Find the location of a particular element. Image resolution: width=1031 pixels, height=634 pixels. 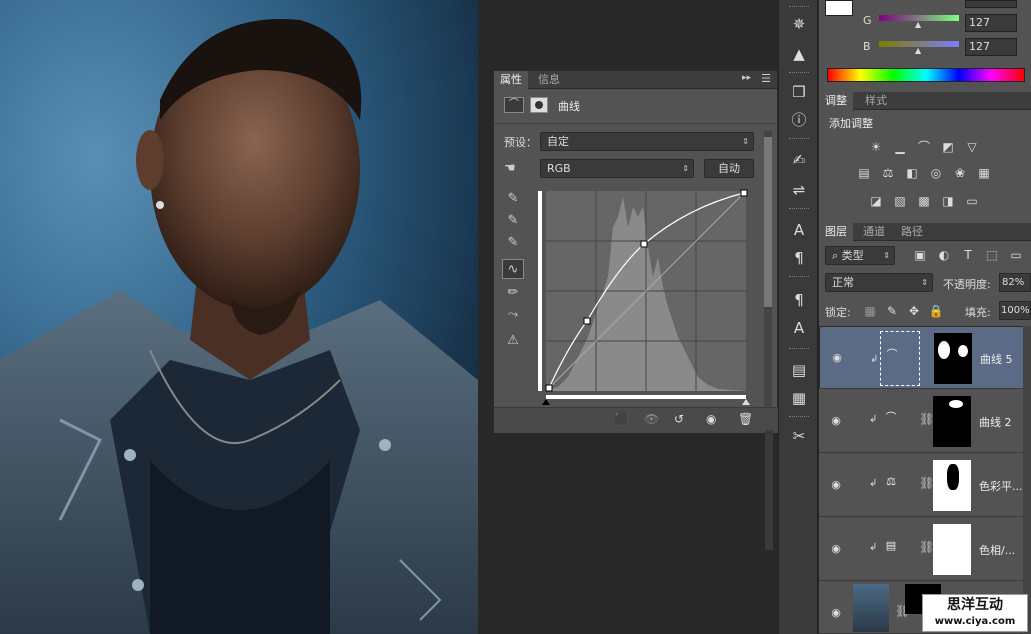

panel-menu-icon: ☰ is located at coordinates (766, 78).